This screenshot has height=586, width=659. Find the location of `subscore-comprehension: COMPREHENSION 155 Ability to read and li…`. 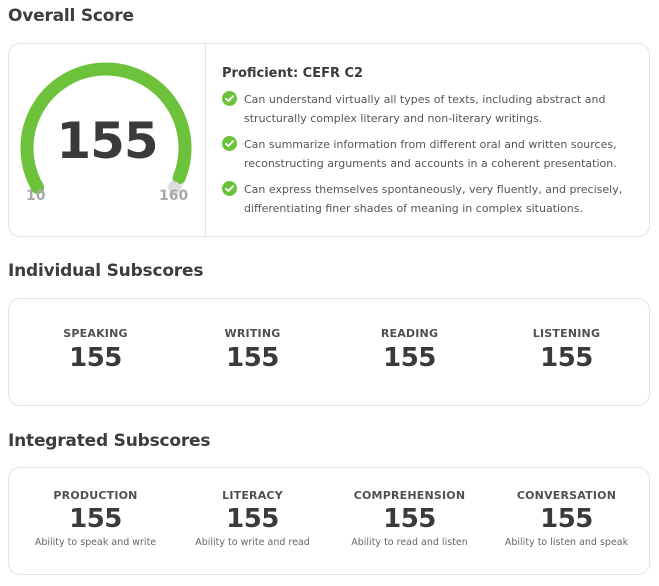

subscore-comprehension: COMPREHENSION 155 Ability to read and li… is located at coordinates (409, 521).